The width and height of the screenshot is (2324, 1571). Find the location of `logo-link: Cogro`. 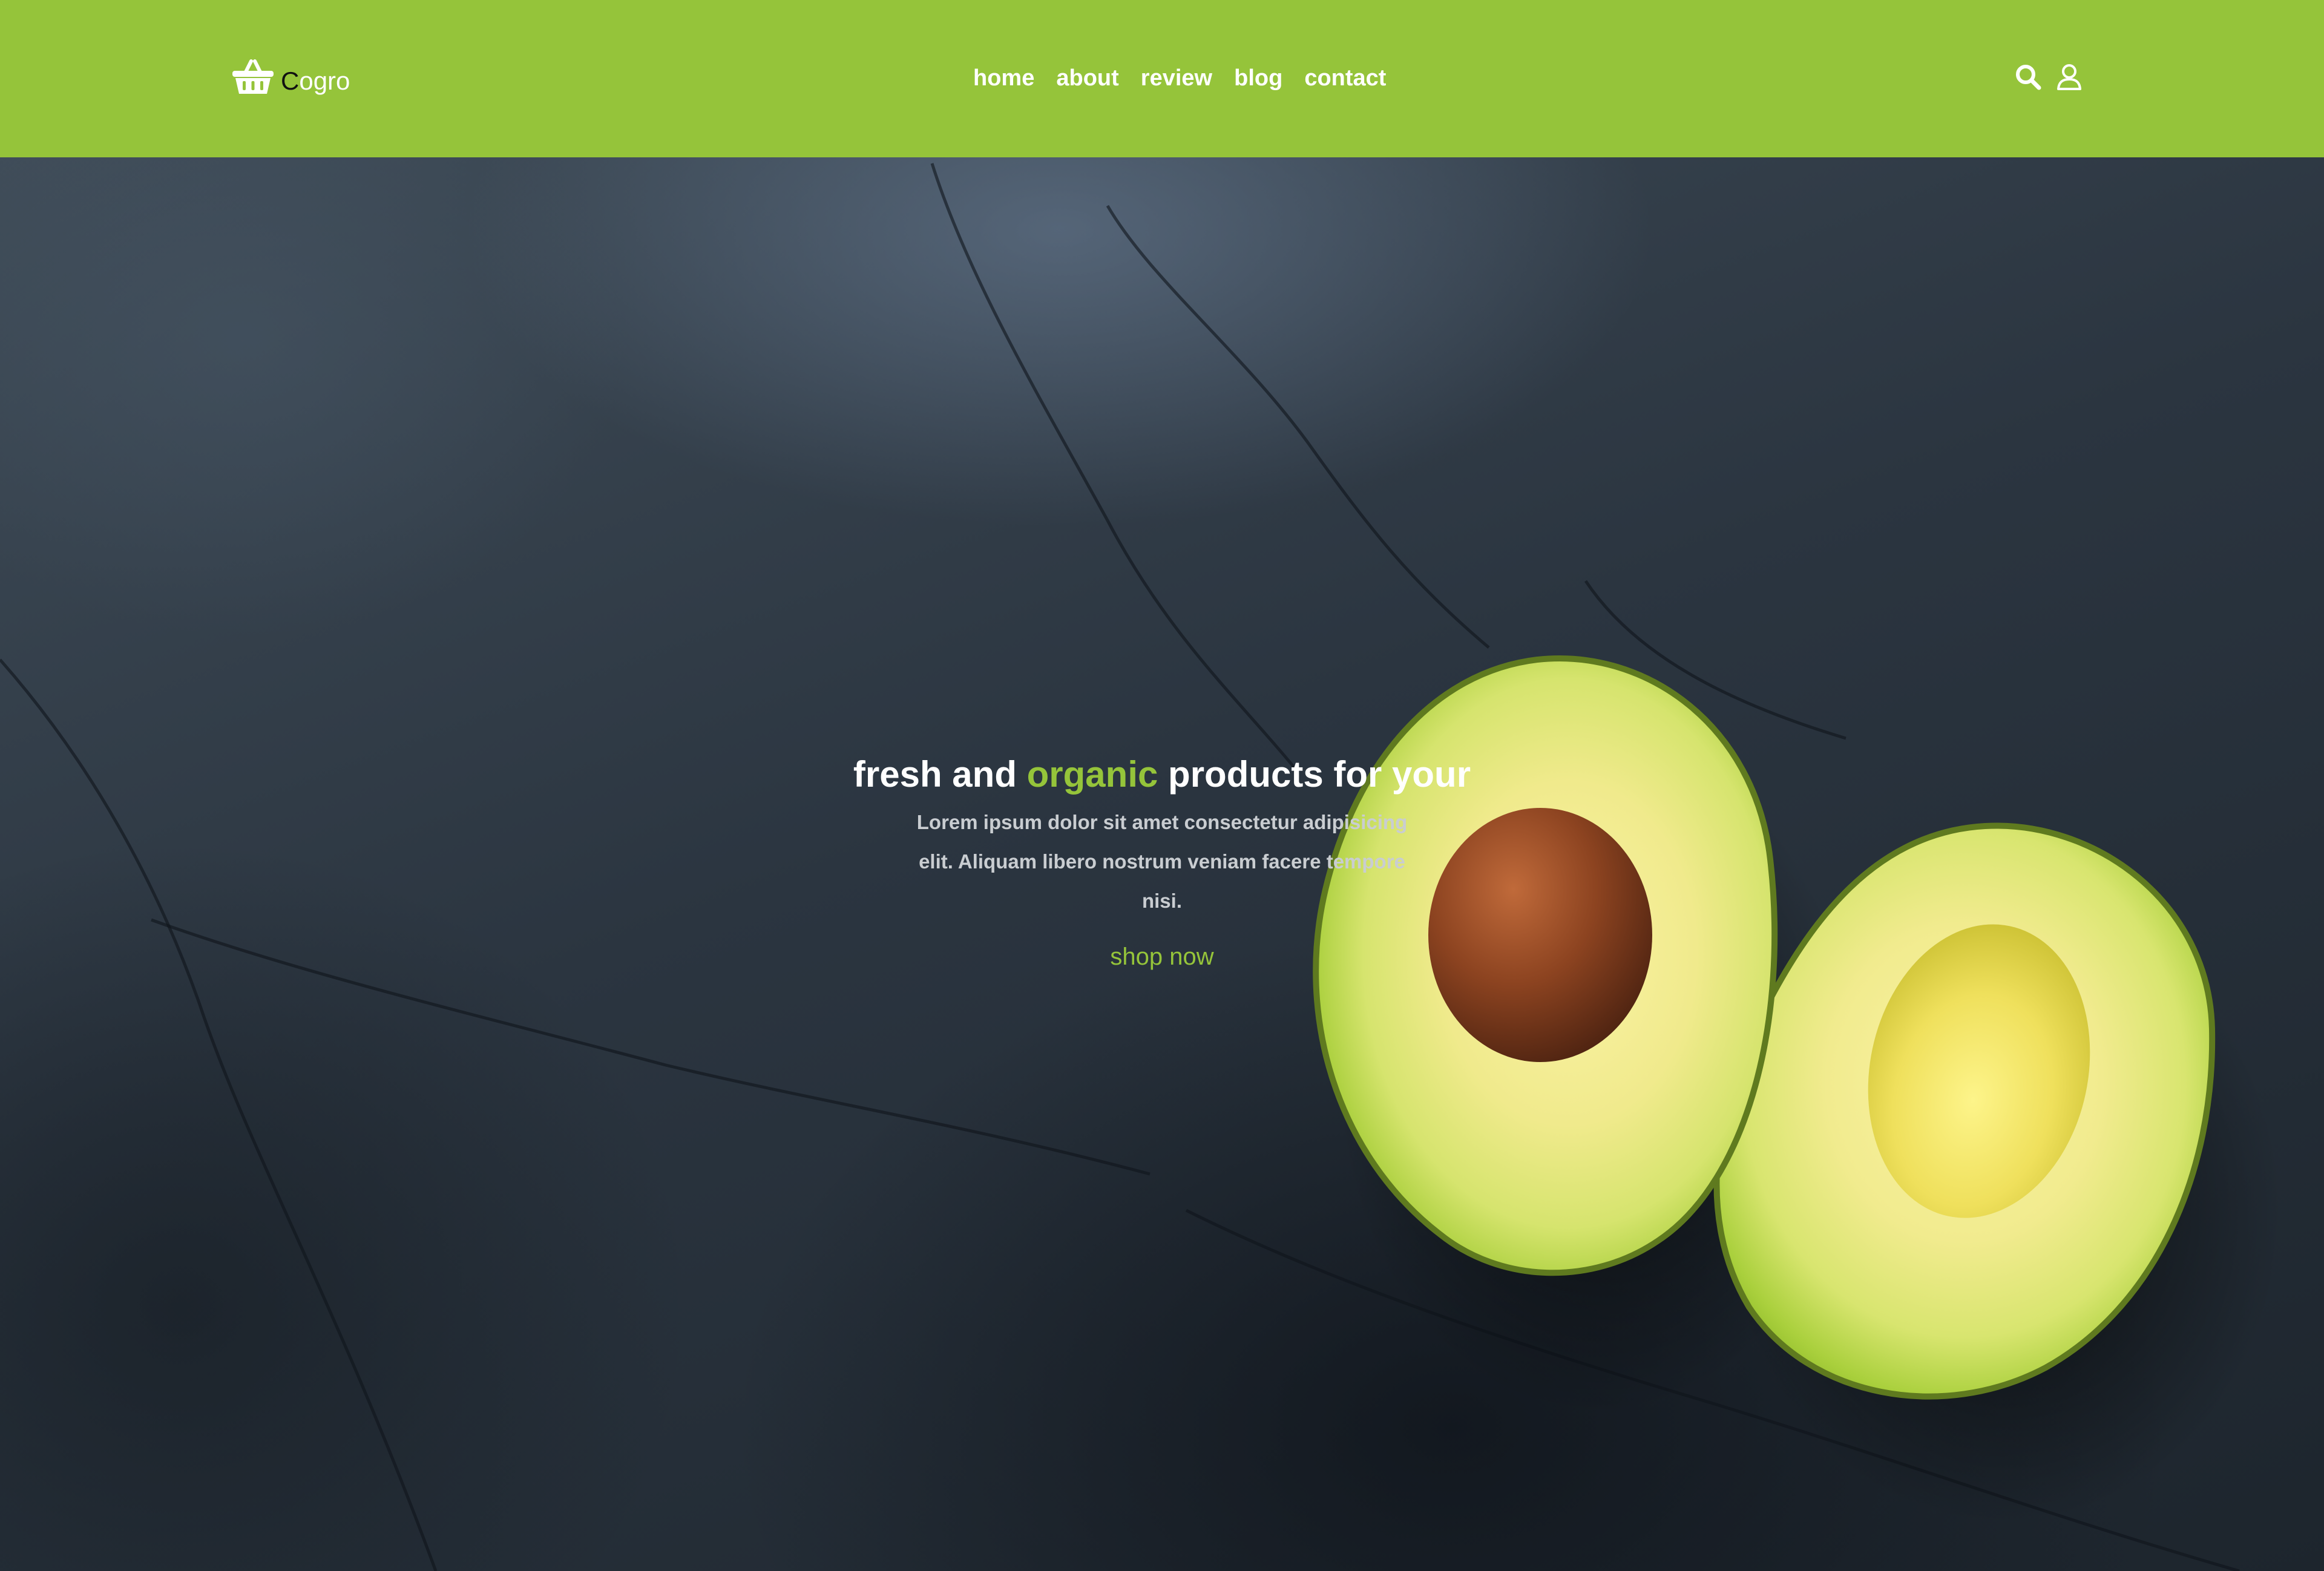

logo-link: Cogro is located at coordinates (291, 77).